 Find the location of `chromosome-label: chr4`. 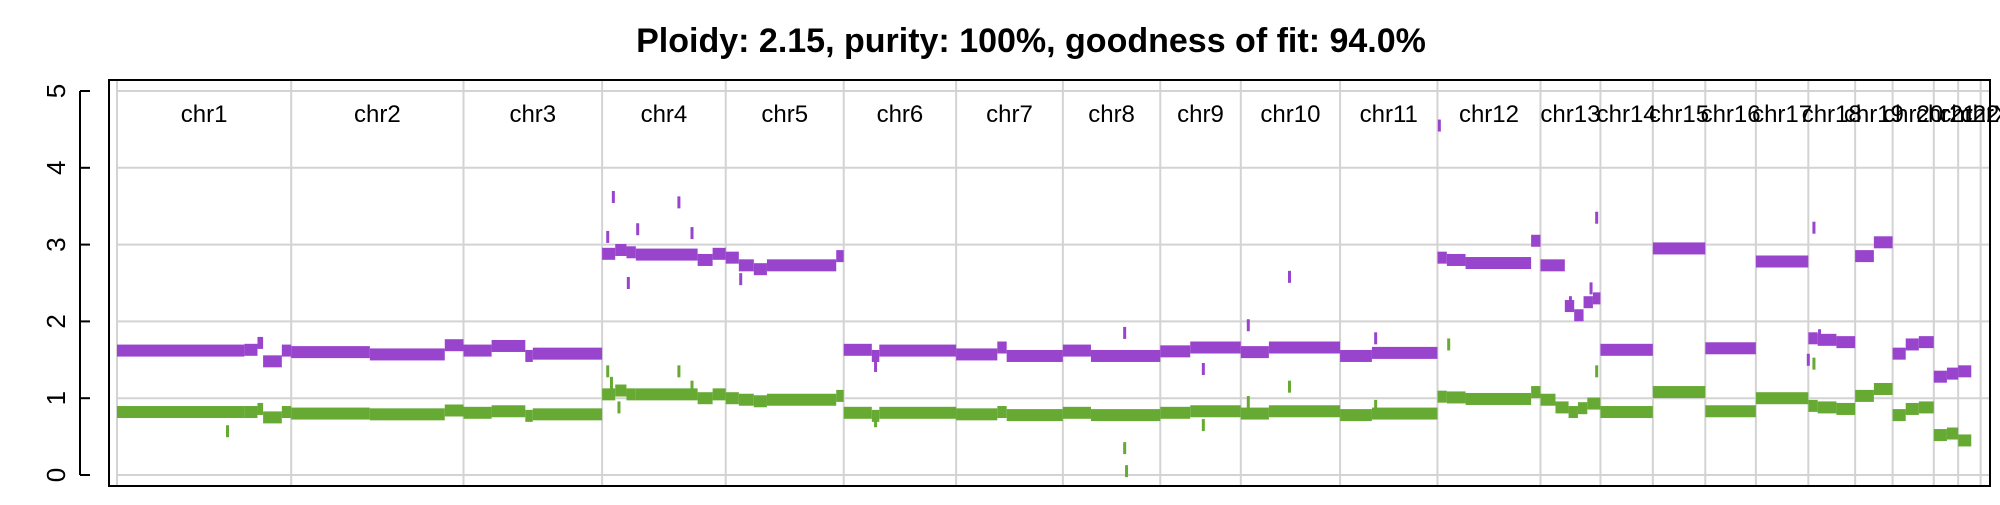

chromosome-label: chr4 is located at coordinates (664, 114).